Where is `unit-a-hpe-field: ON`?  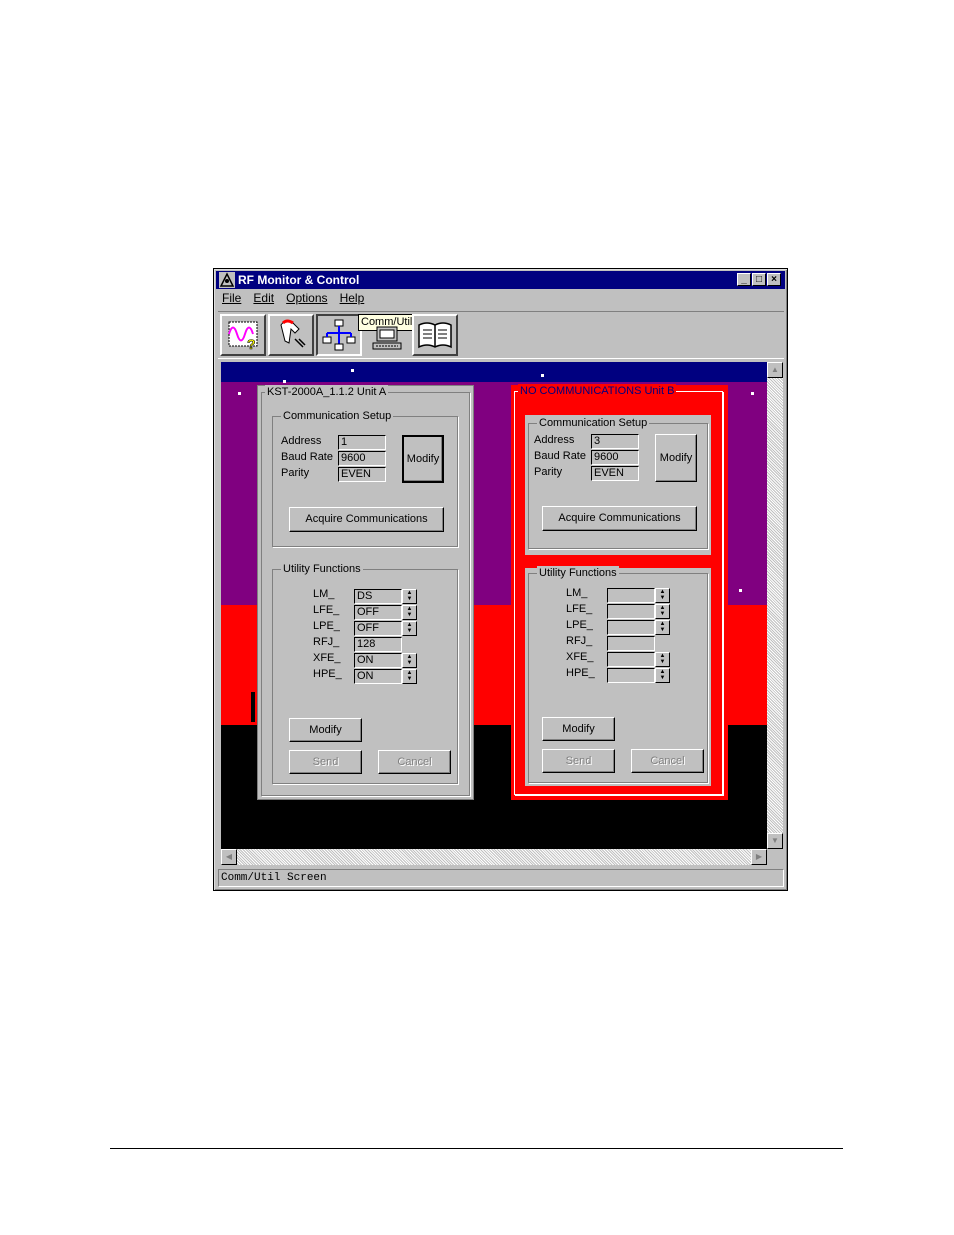
unit-a-hpe-field: ON is located at coordinates (378, 676).